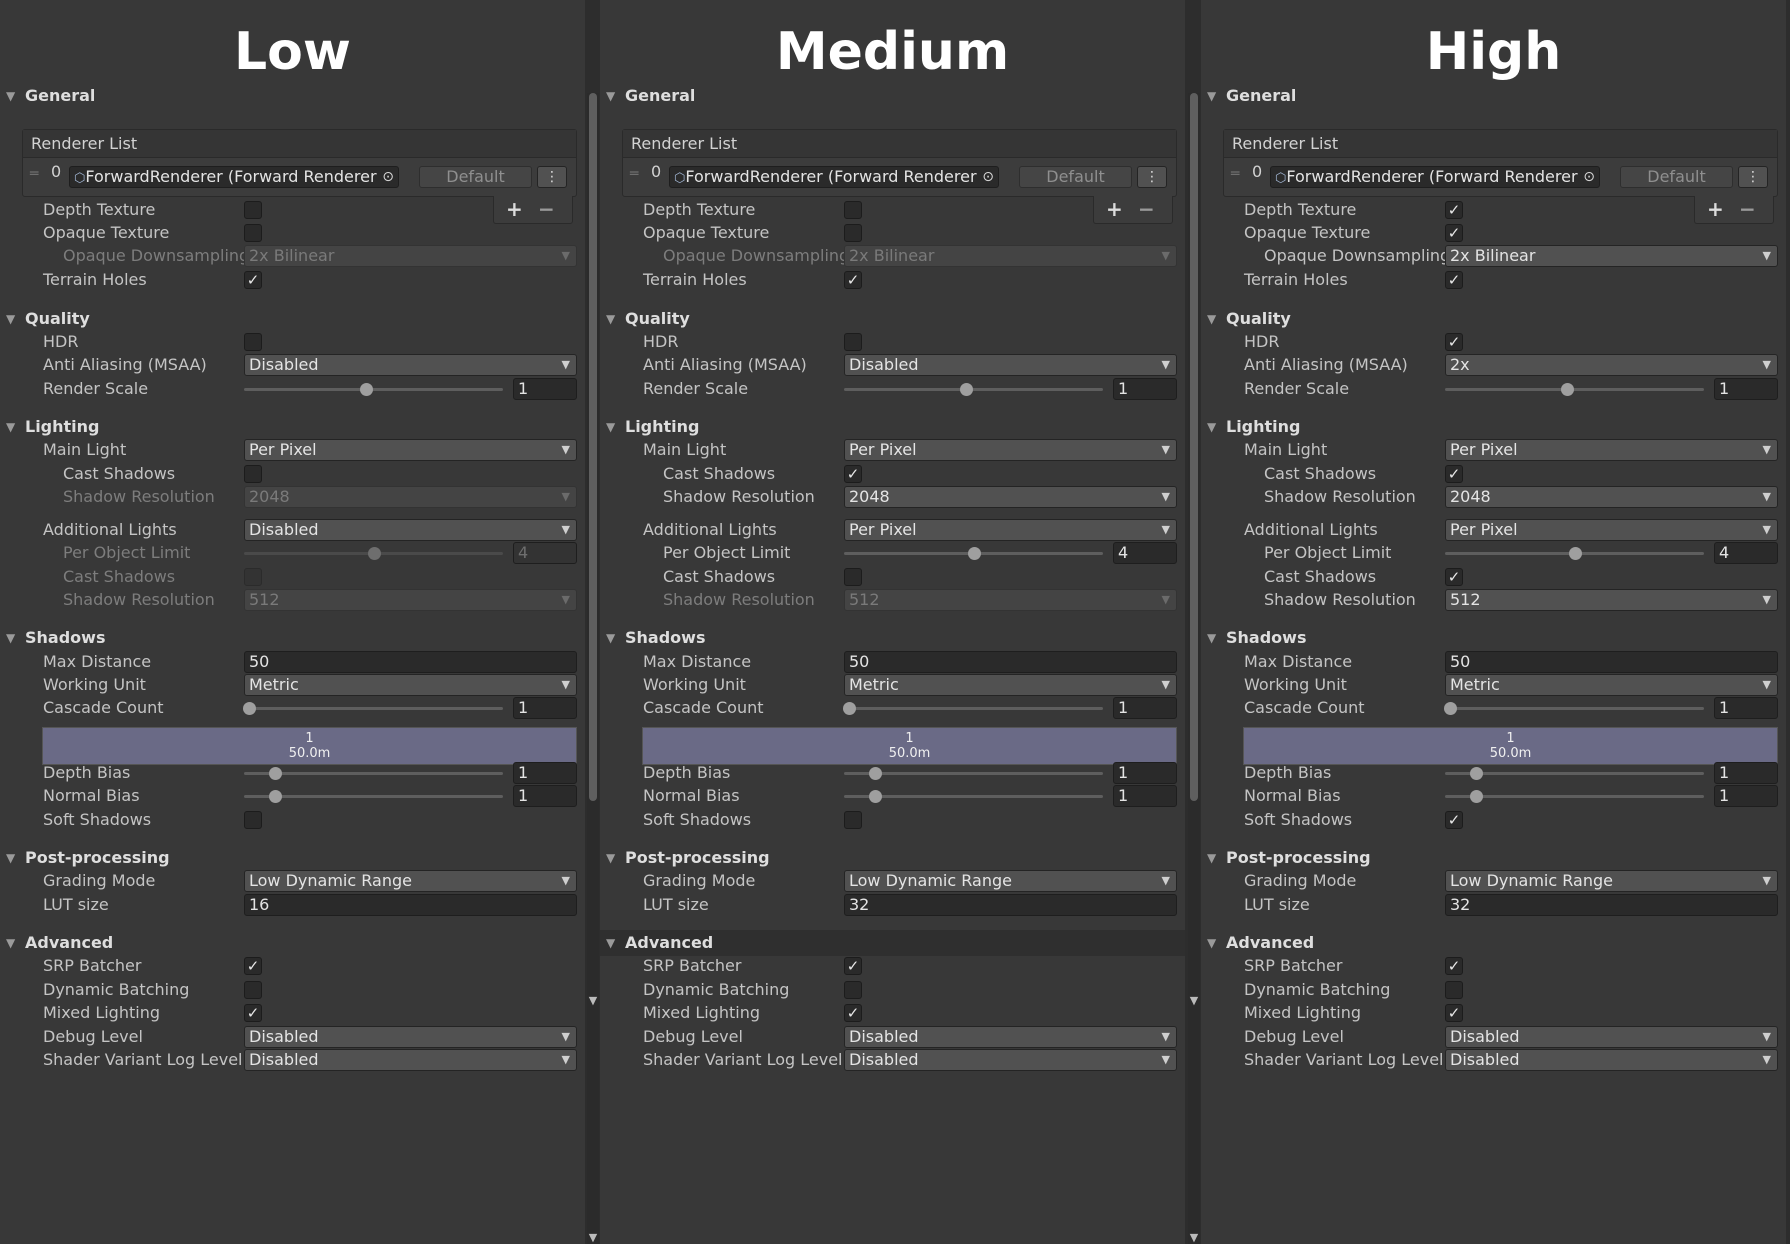 This screenshot has height=1244, width=1790. I want to click on dropdown: 512 ▼, so click(1611, 600).